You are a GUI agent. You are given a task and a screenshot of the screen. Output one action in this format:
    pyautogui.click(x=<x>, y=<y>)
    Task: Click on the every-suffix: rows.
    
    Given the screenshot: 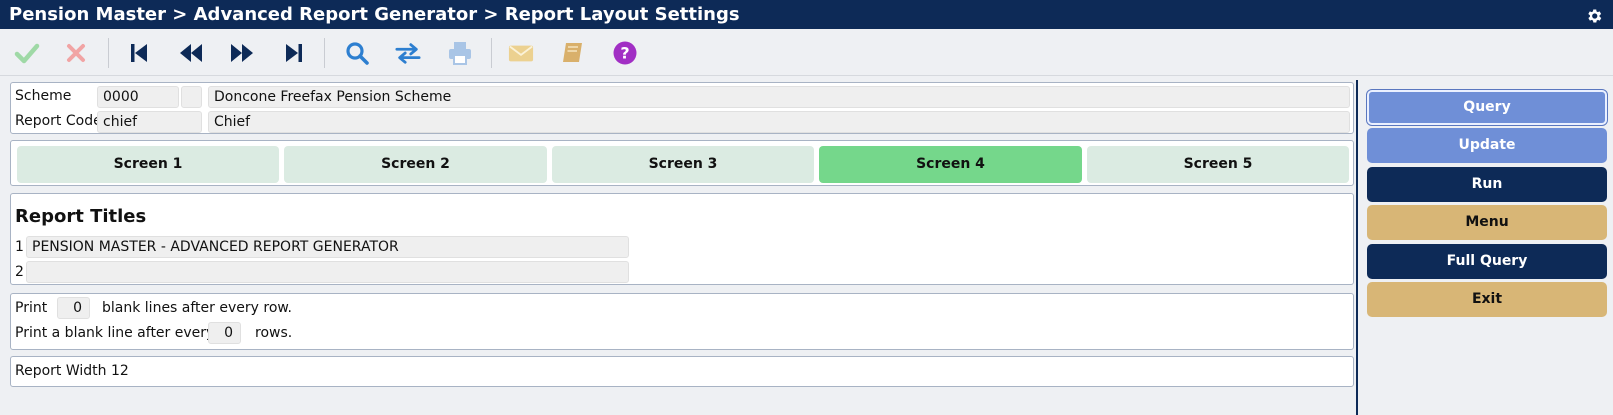 What is the action you would take?
    pyautogui.click(x=274, y=333)
    